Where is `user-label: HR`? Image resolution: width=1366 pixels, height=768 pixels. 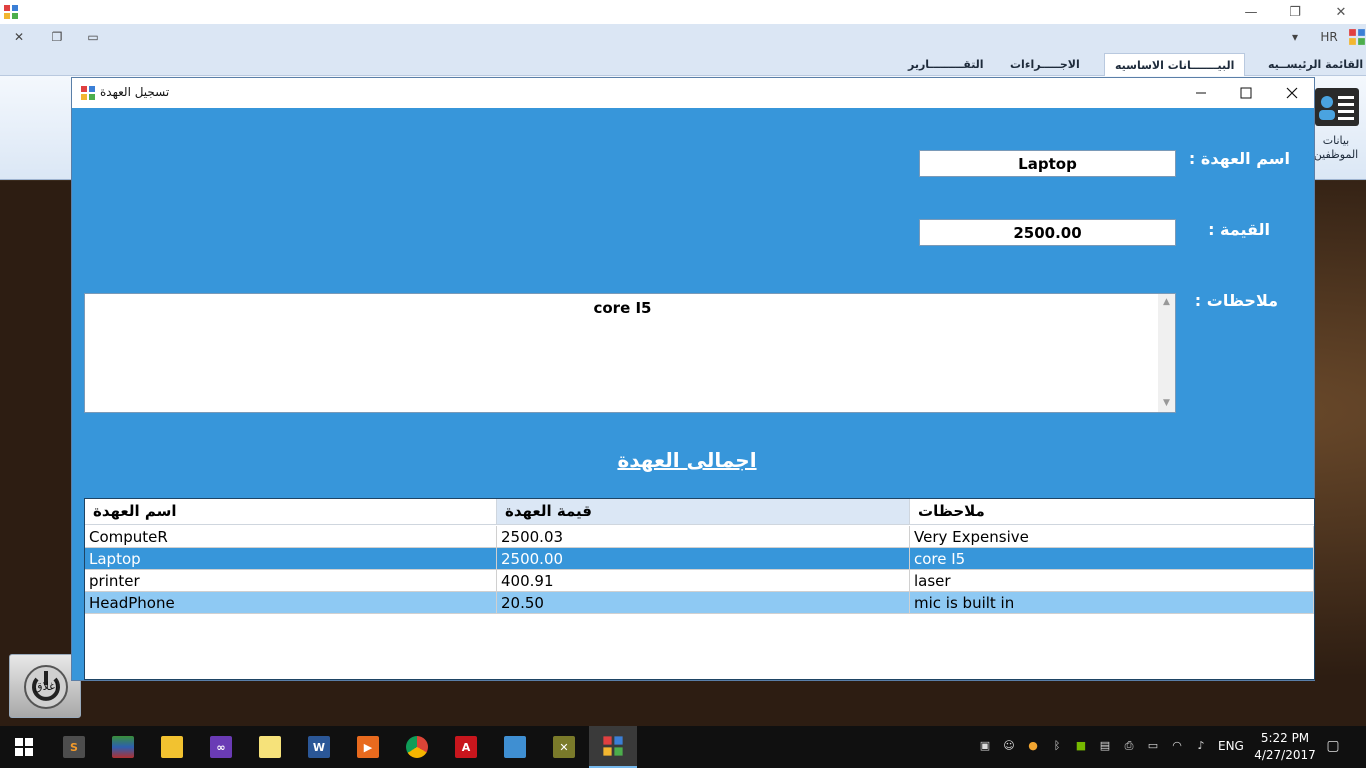
user-label: HR is located at coordinates (1329, 37).